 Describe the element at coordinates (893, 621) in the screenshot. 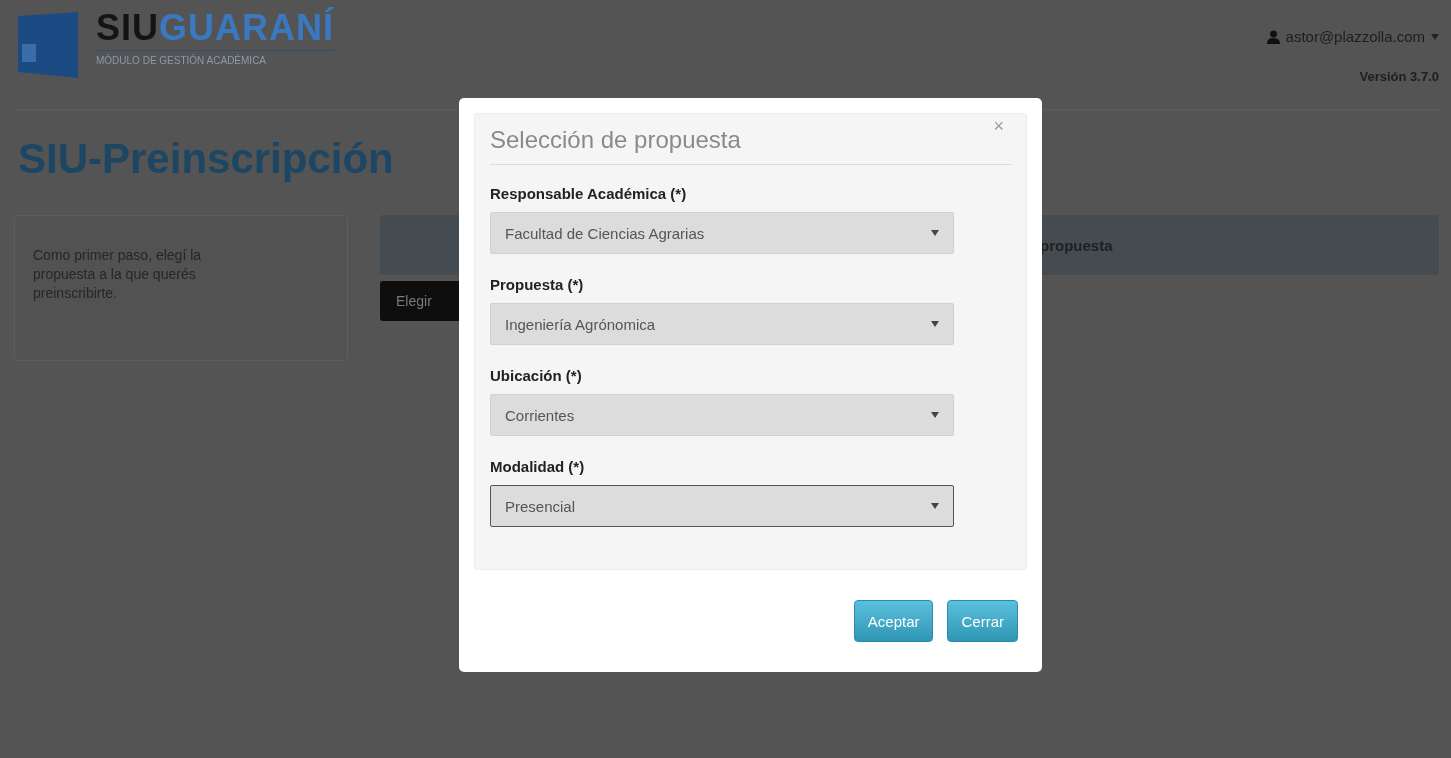

I see `accept-button: Aceptar` at that location.